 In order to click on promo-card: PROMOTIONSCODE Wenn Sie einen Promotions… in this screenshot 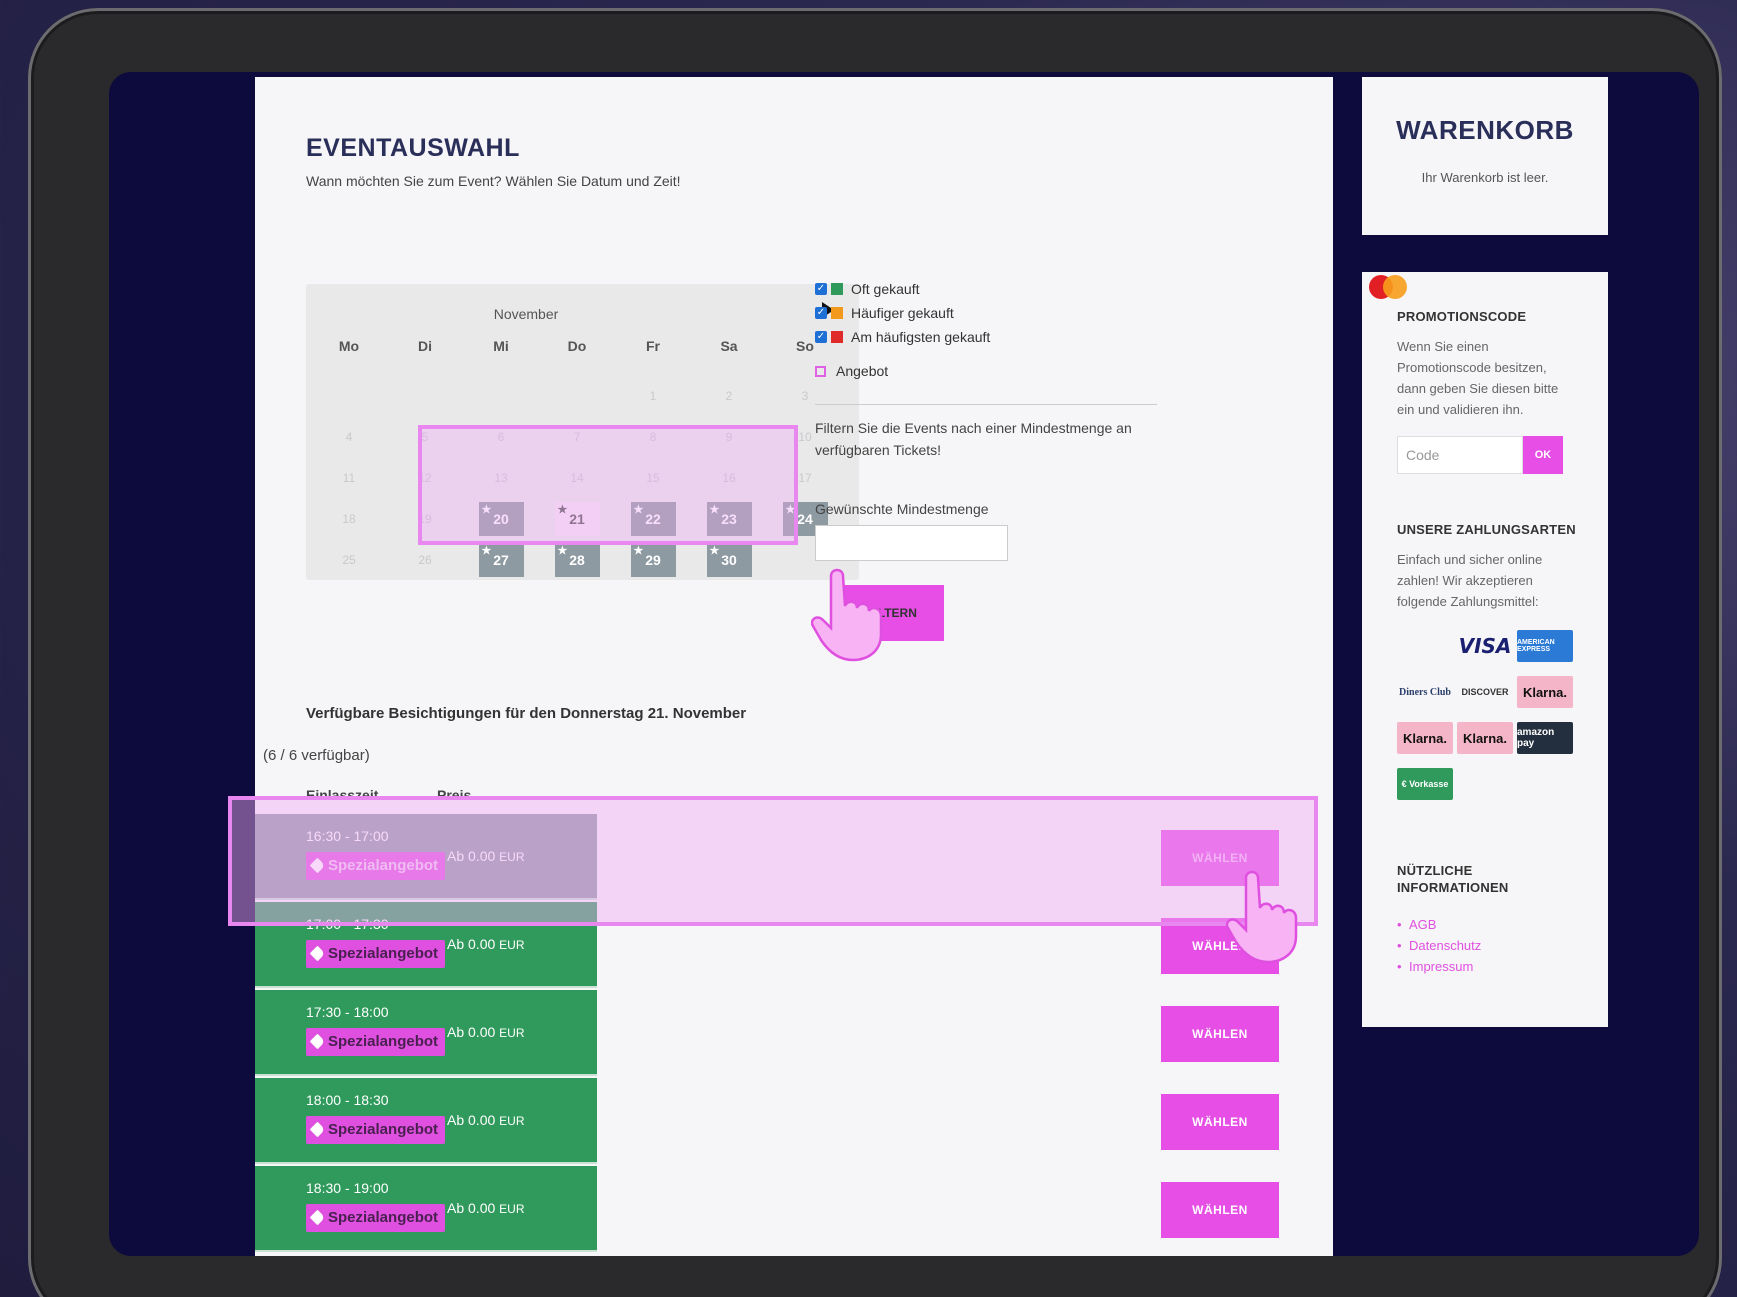, I will do `click(1485, 649)`.